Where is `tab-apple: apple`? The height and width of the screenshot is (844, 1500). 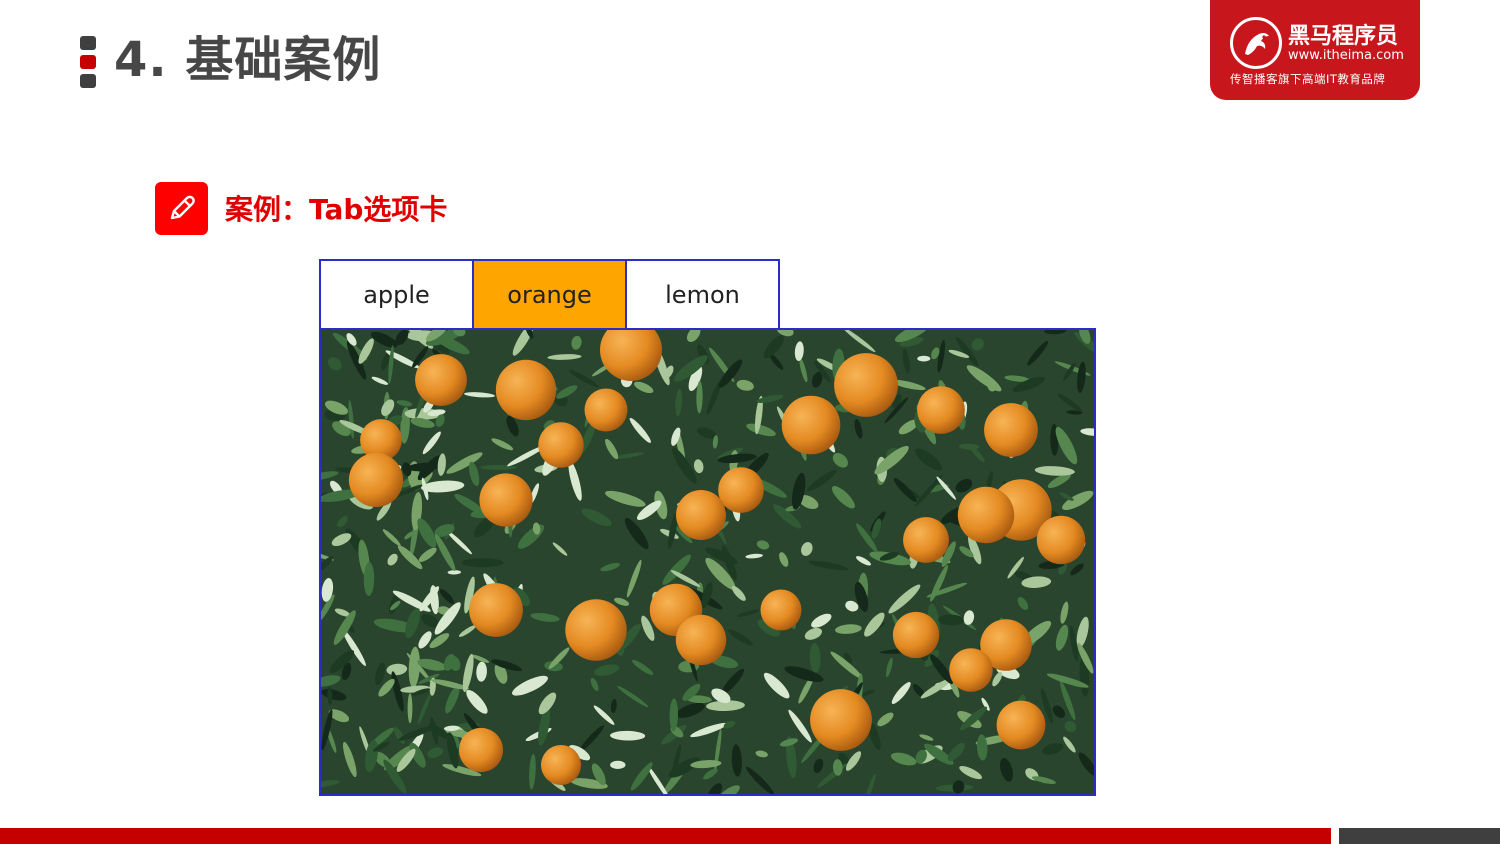
tab-apple: apple is located at coordinates (396, 294).